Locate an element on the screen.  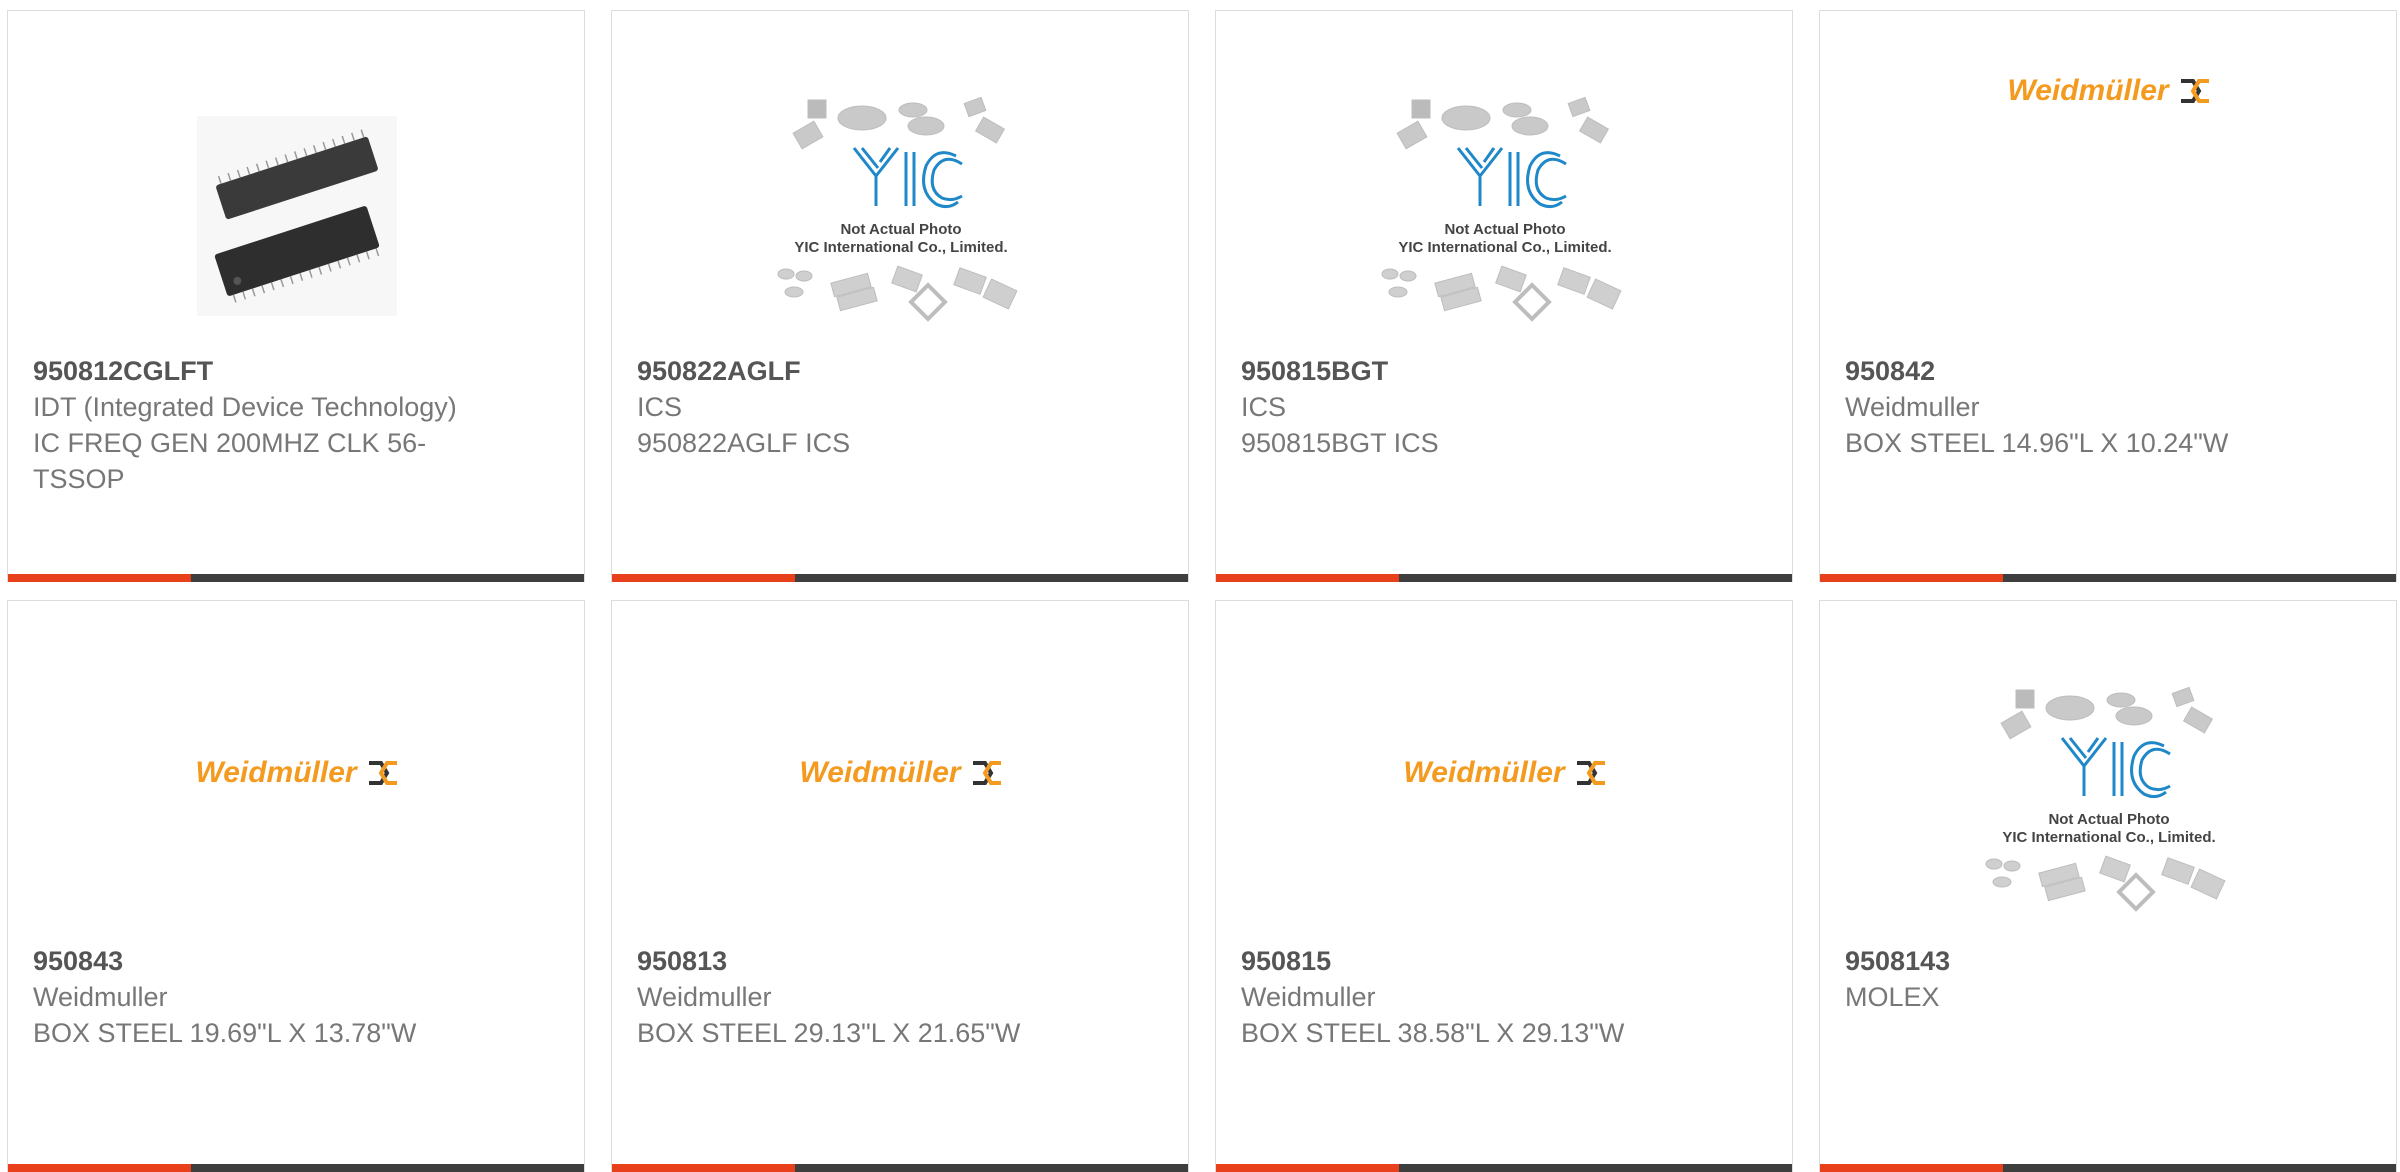
part-number: 950813 is located at coordinates (867, 961).